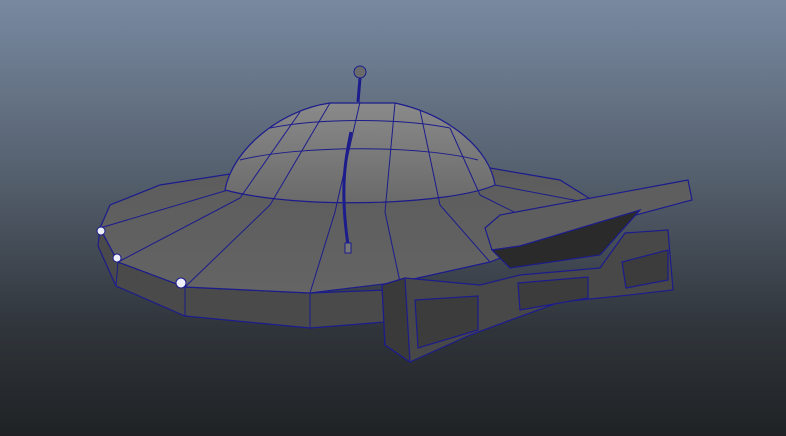 The image size is (786, 436). I want to click on antenna-tip, so click(360, 72).